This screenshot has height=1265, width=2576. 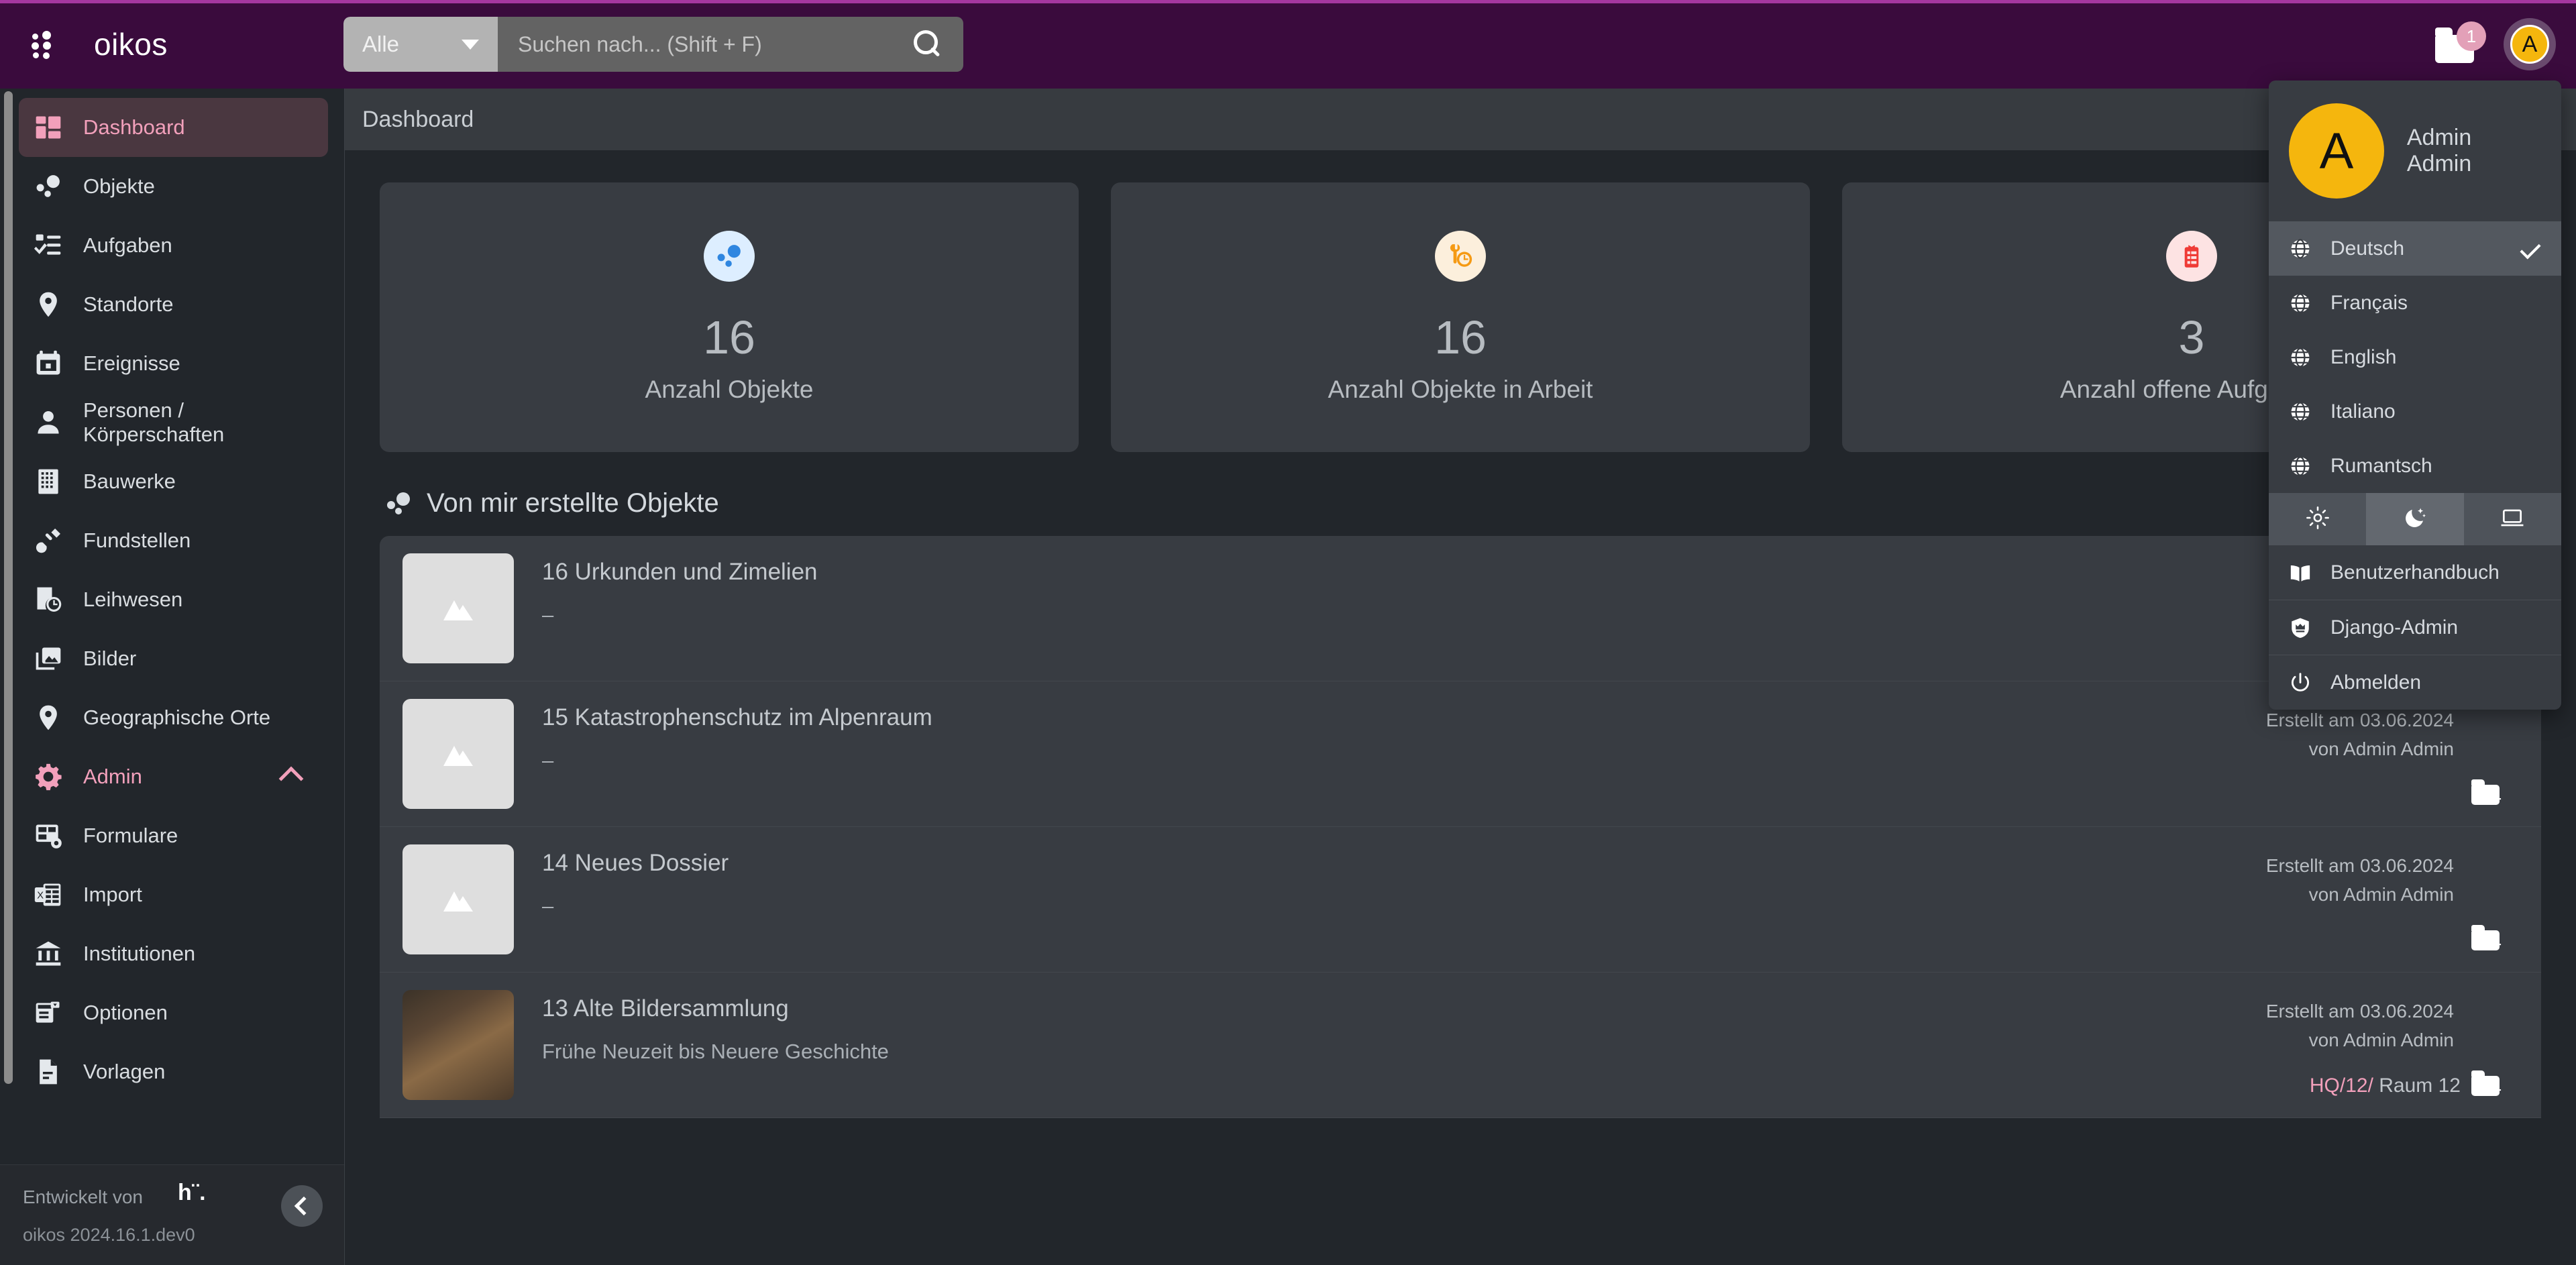 I want to click on language-option-franais: Français, so click(x=2415, y=303).